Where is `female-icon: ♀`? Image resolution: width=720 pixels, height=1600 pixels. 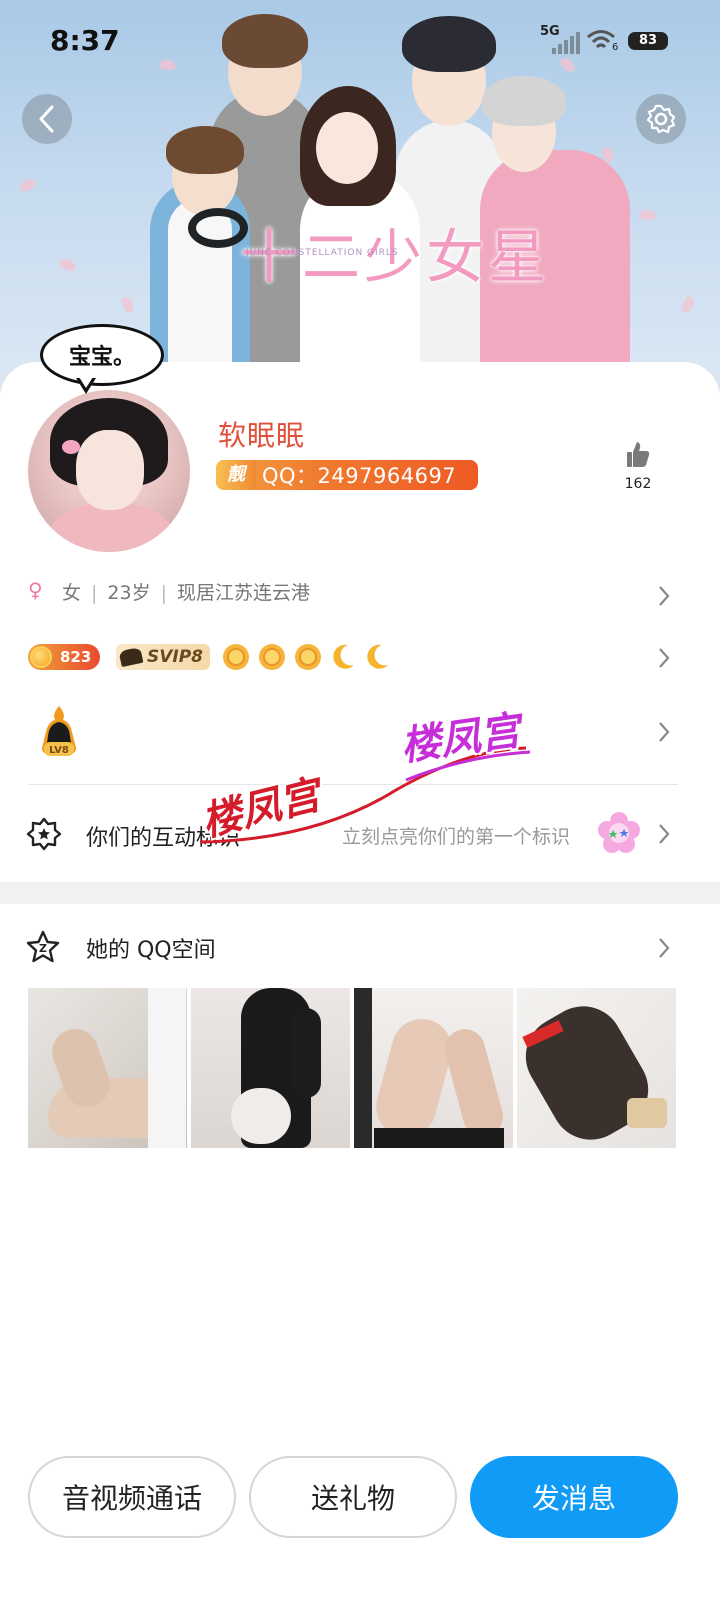
female-icon: ♀ is located at coordinates (35, 590).